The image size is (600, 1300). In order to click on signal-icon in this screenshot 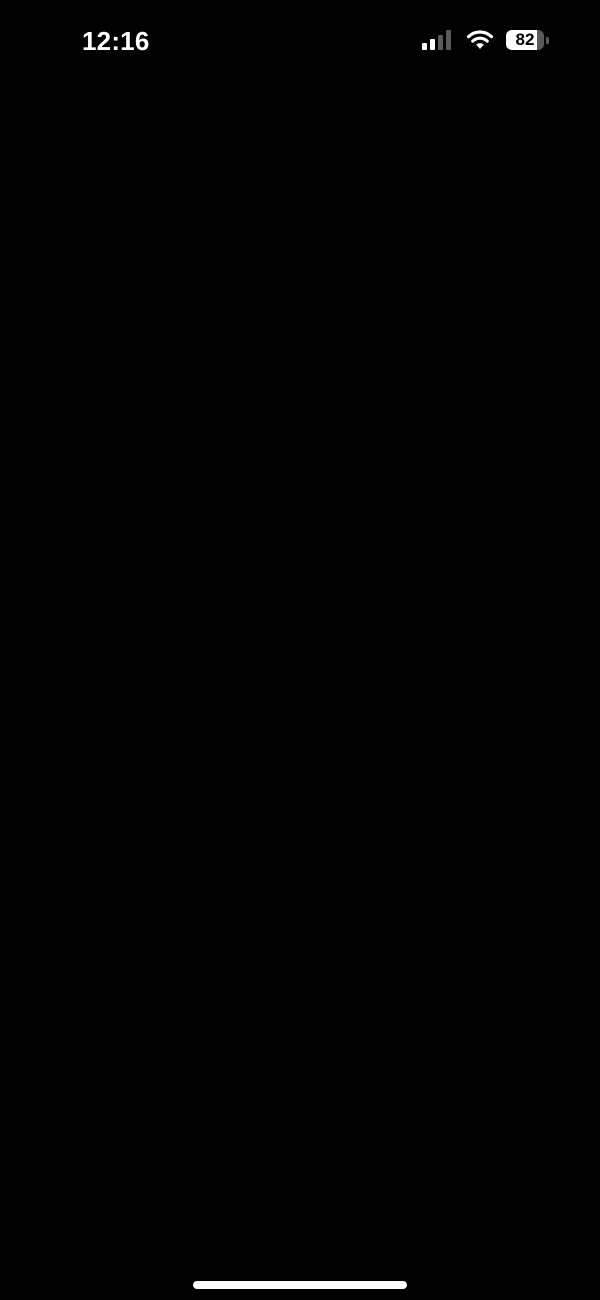, I will do `click(436, 40)`.